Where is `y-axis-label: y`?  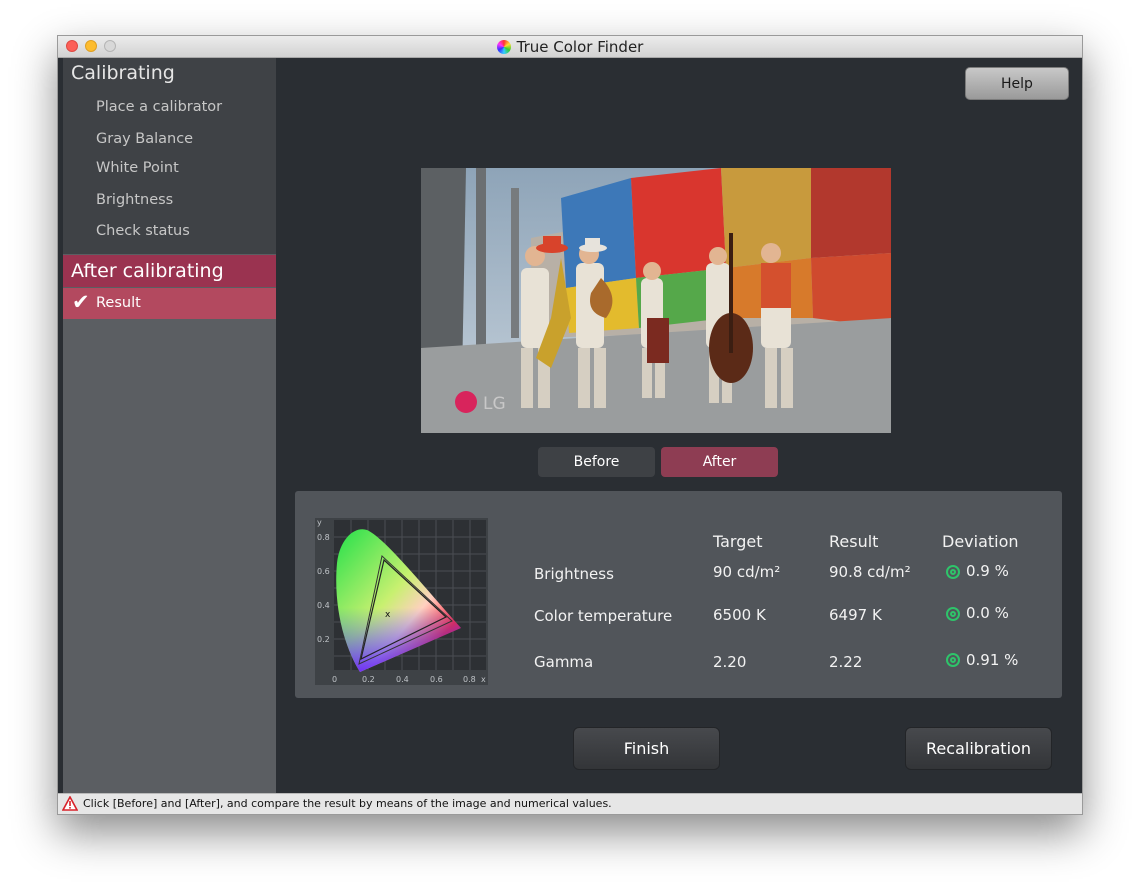
y-axis-label: y is located at coordinates (319, 522).